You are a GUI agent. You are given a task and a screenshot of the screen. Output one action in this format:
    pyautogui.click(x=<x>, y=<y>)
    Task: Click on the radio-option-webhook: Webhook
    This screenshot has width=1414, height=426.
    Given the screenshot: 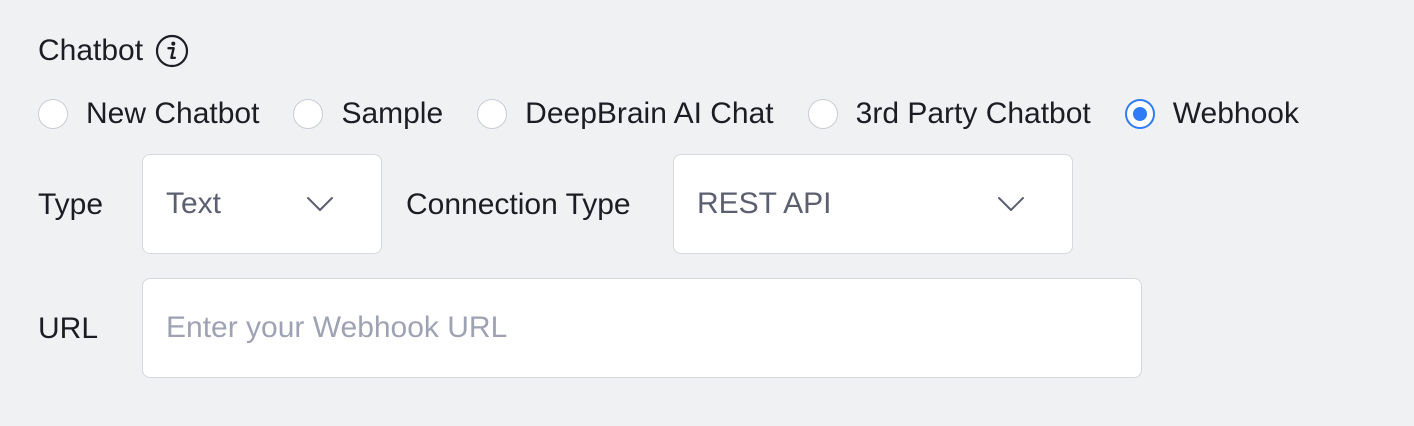 What is the action you would take?
    pyautogui.click(x=1211, y=114)
    